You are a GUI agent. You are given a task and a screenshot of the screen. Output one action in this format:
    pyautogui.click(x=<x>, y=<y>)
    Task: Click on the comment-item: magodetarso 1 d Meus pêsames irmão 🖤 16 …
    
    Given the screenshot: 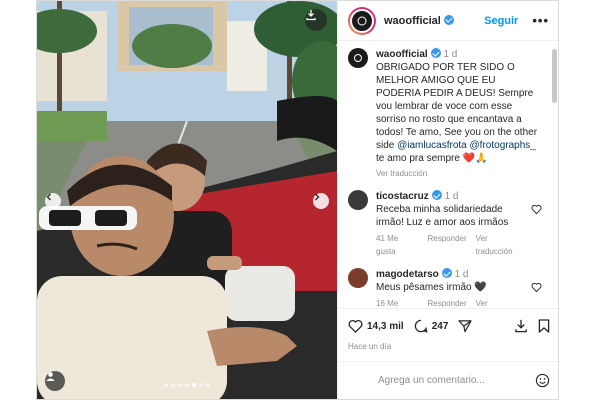 What is the action you would take?
    pyautogui.click(x=445, y=287)
    